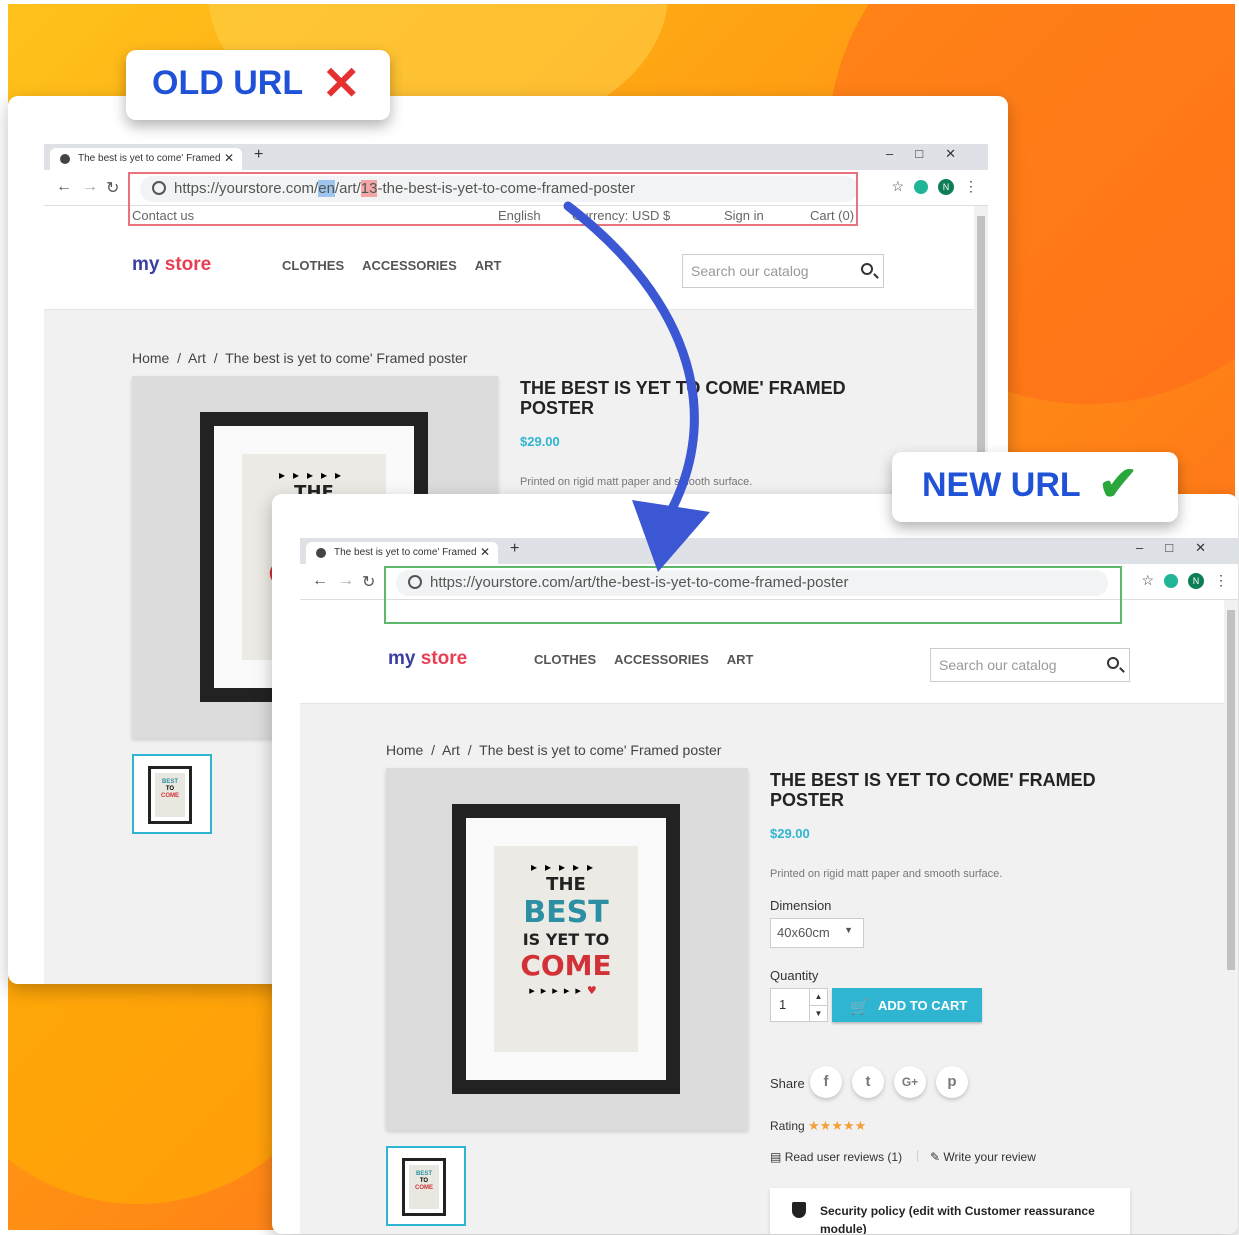 This screenshot has height=1235, width=1239. Describe the element at coordinates (228, 83) in the screenshot. I see `old-url-label: OLD URL` at that location.